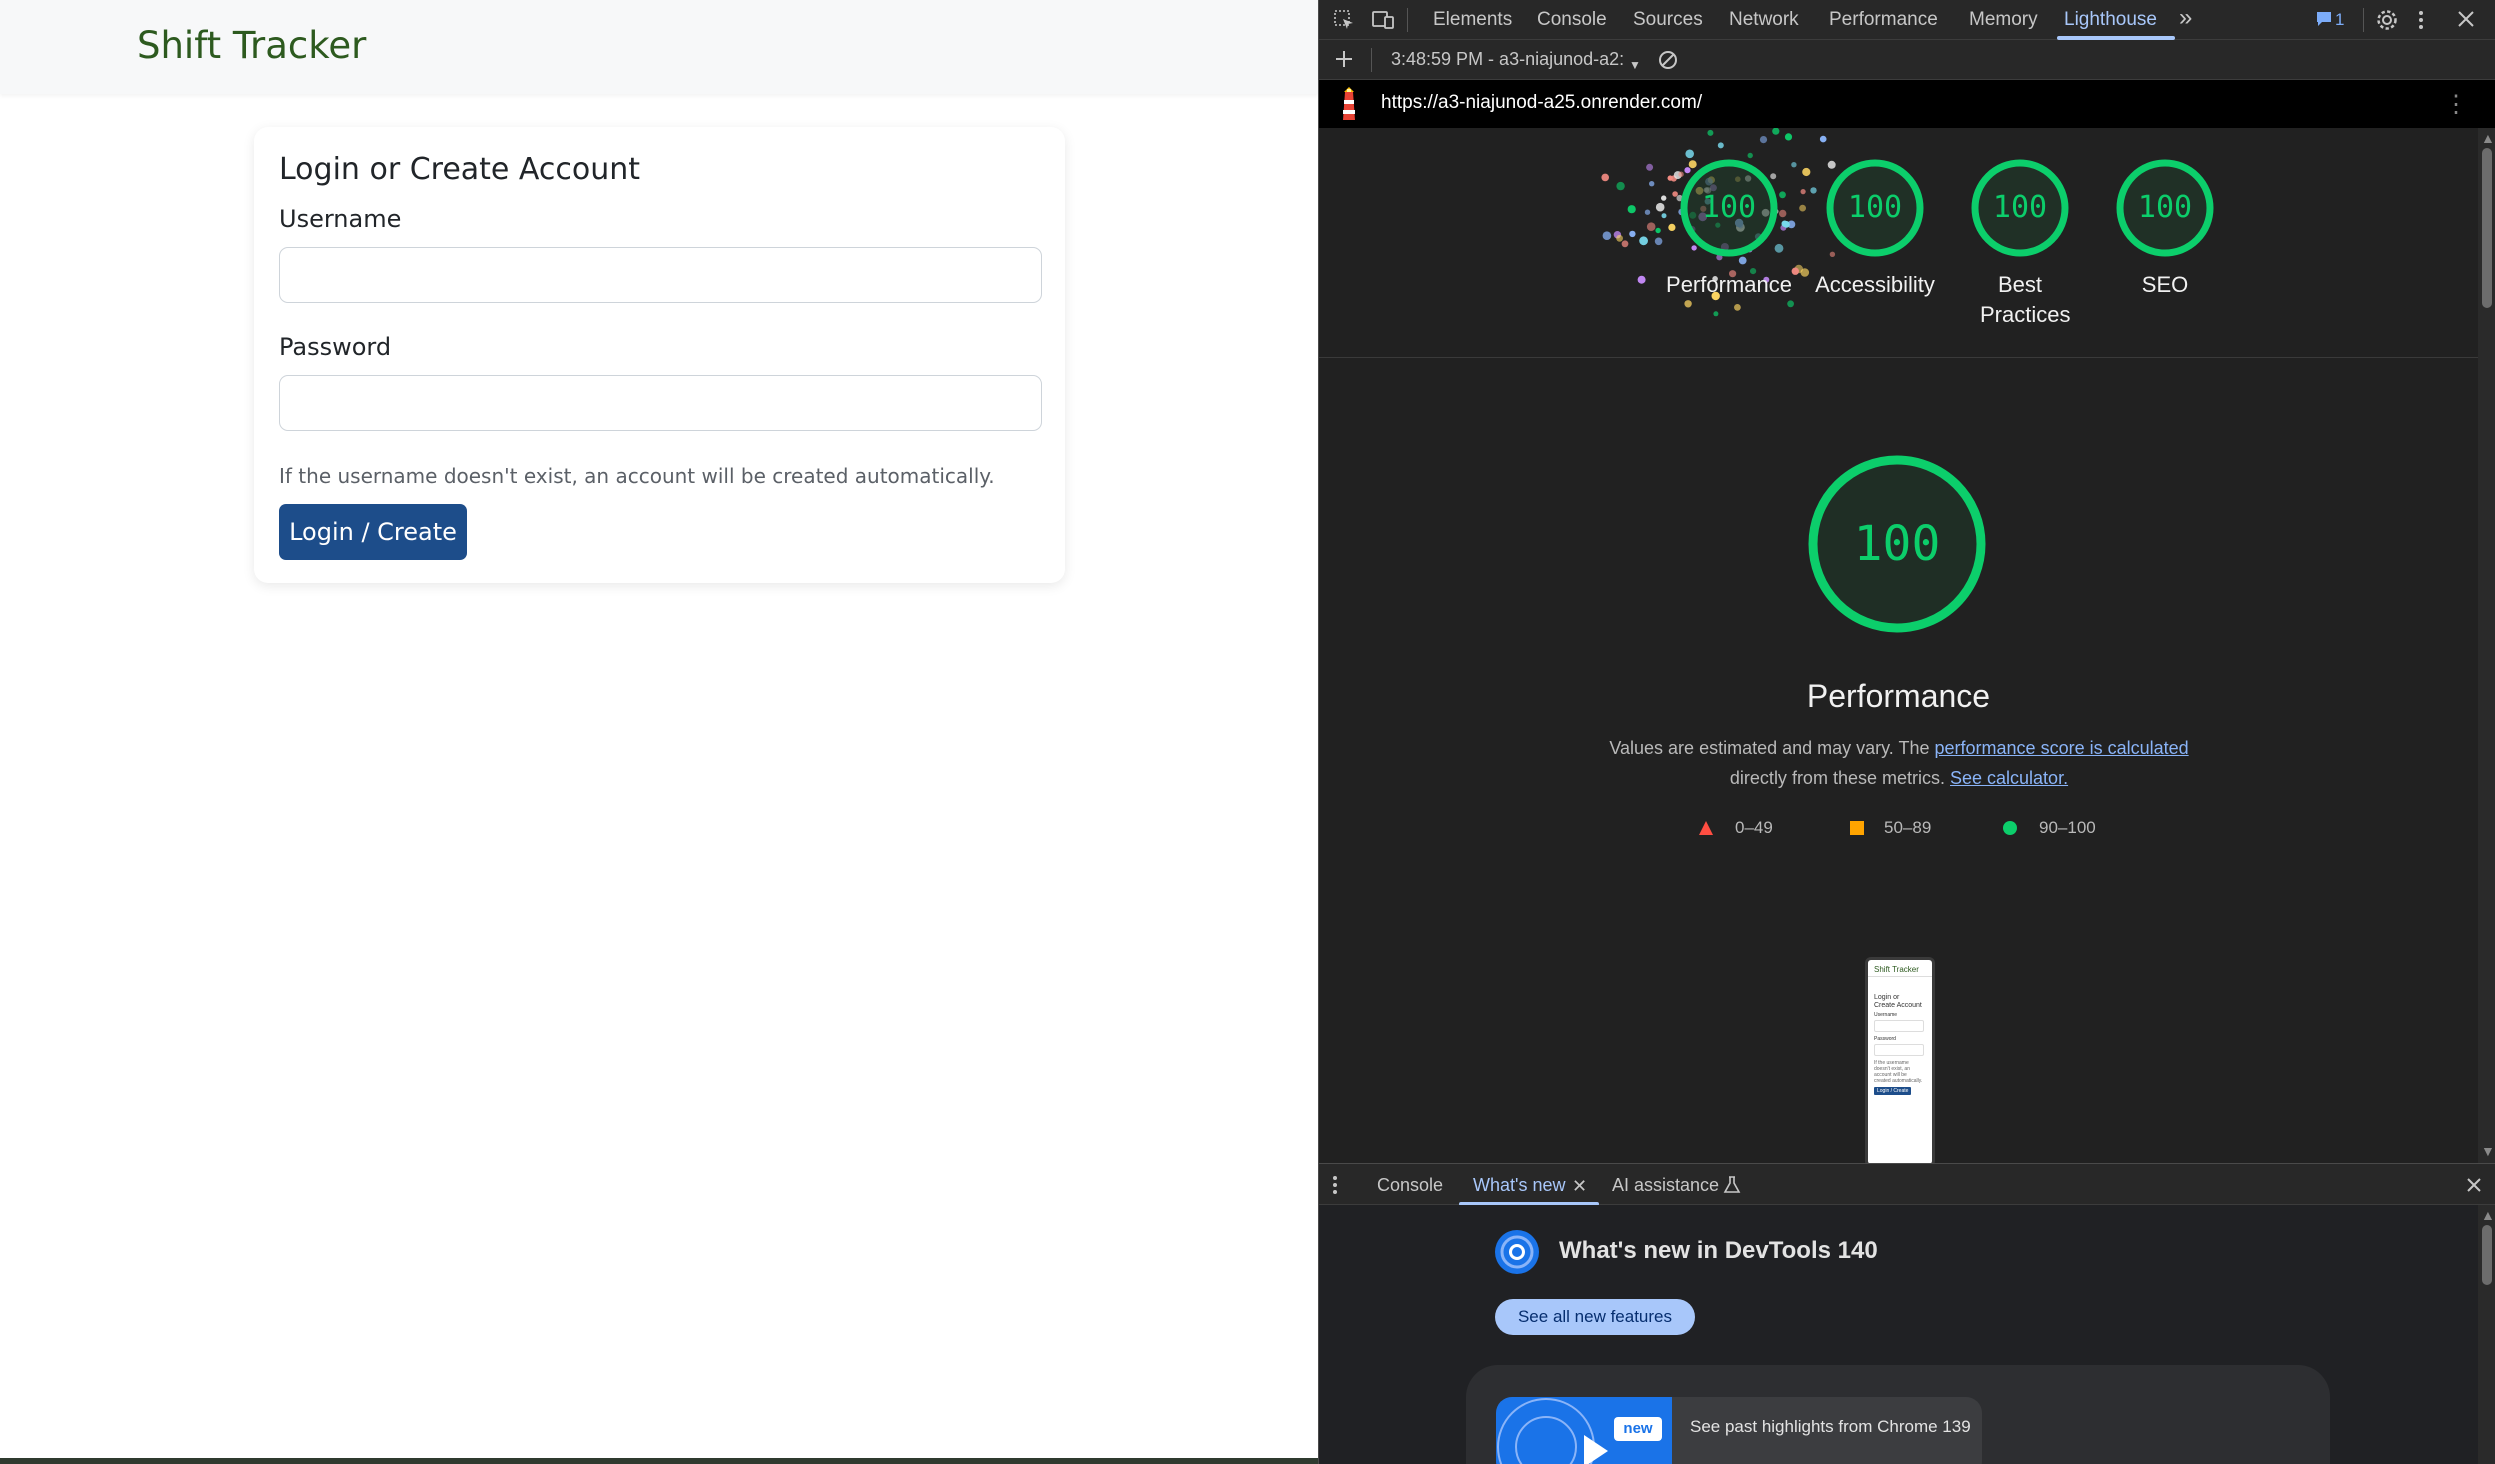 The image size is (2495, 1464). What do you see at coordinates (2062, 748) in the screenshot?
I see `score-calculated-link: performance score is calculated` at bounding box center [2062, 748].